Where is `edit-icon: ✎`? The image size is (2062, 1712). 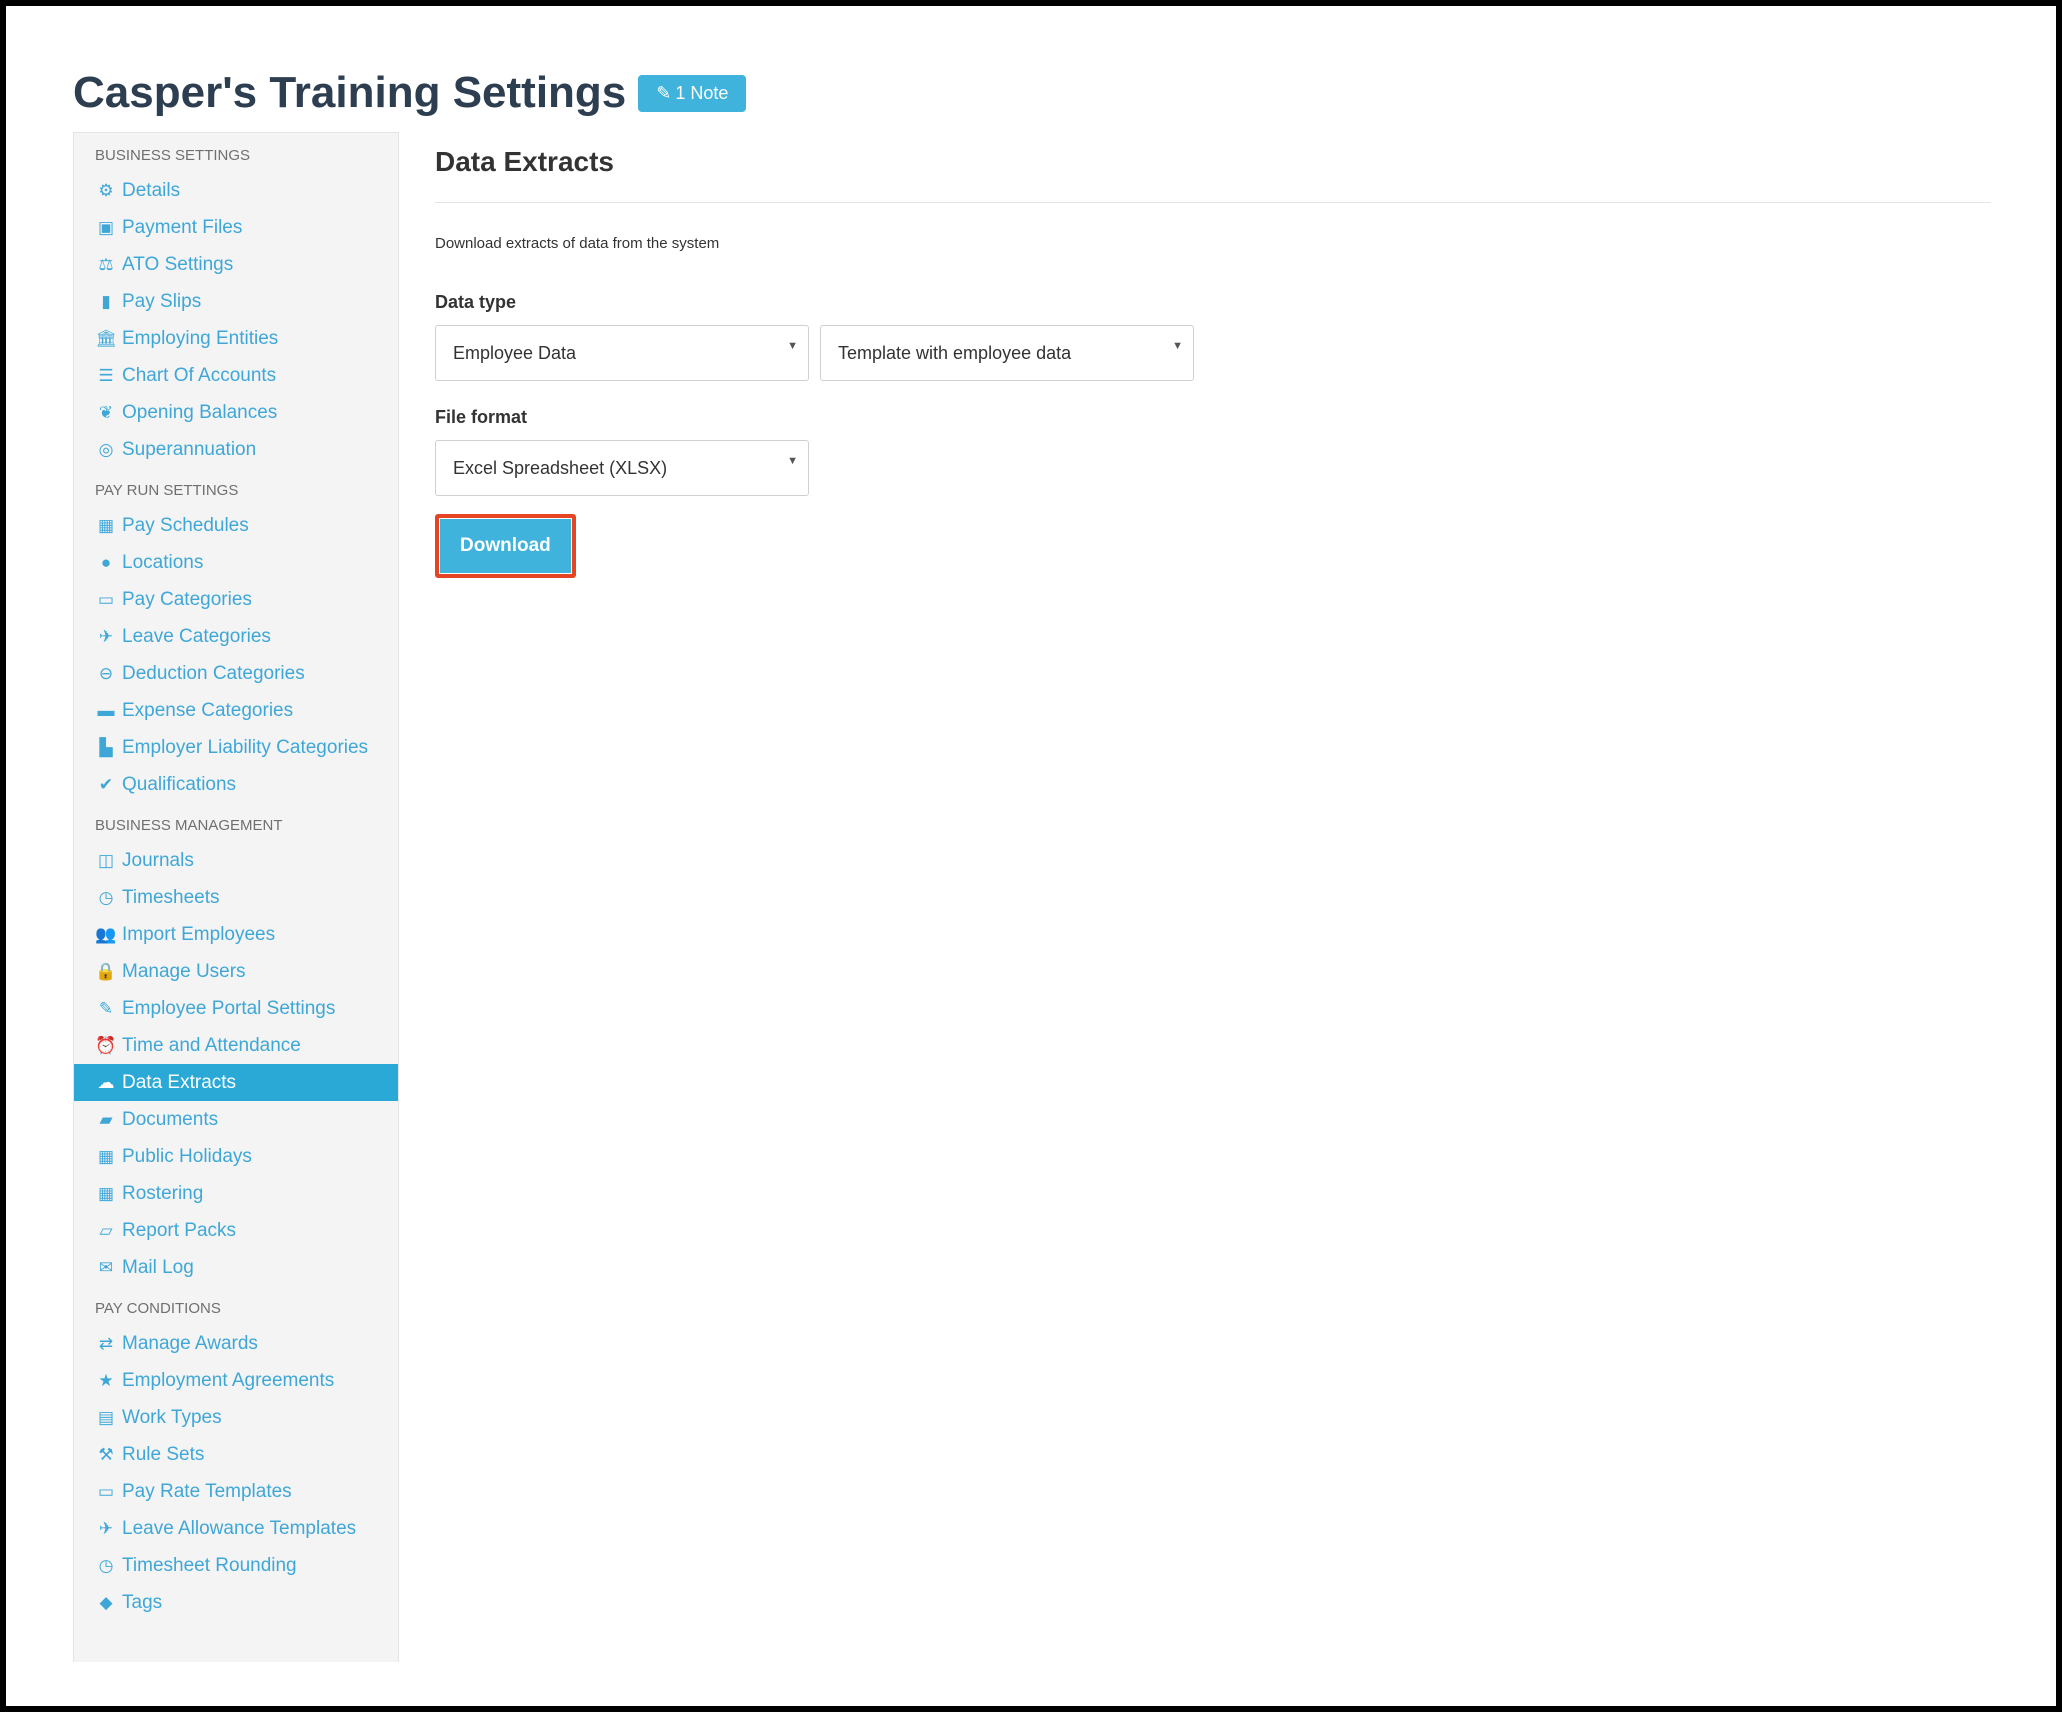 edit-icon: ✎ is located at coordinates (664, 92).